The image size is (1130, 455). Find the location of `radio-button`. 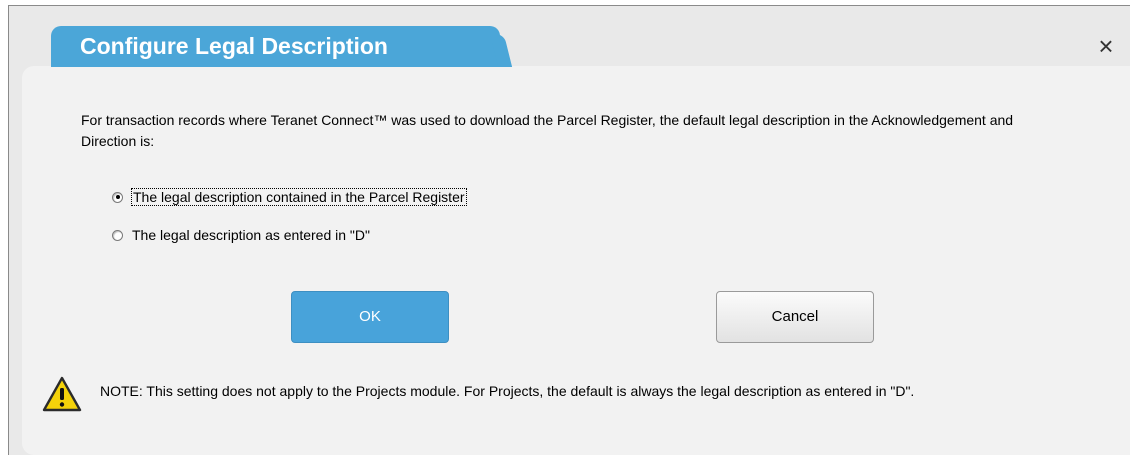

radio-button is located at coordinates (117, 235).